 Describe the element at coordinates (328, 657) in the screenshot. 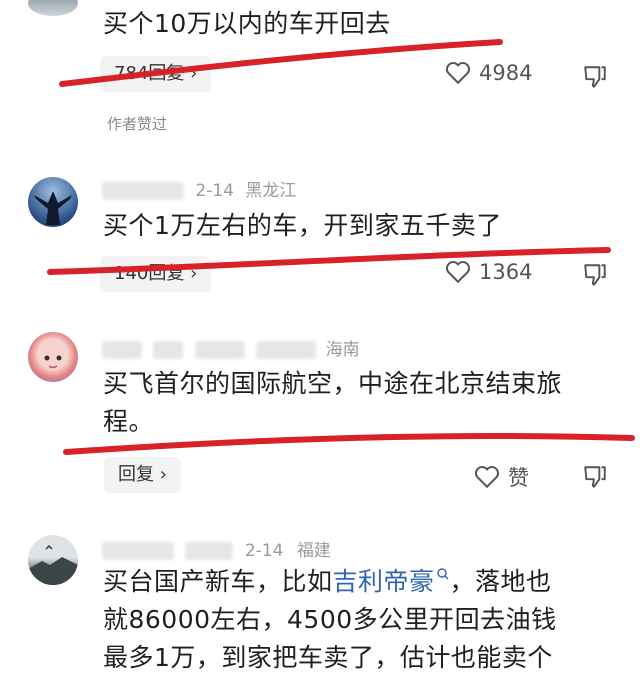

I see `comment-content-line: 最多1万，到家把车卖了，估计也能卖个` at that location.